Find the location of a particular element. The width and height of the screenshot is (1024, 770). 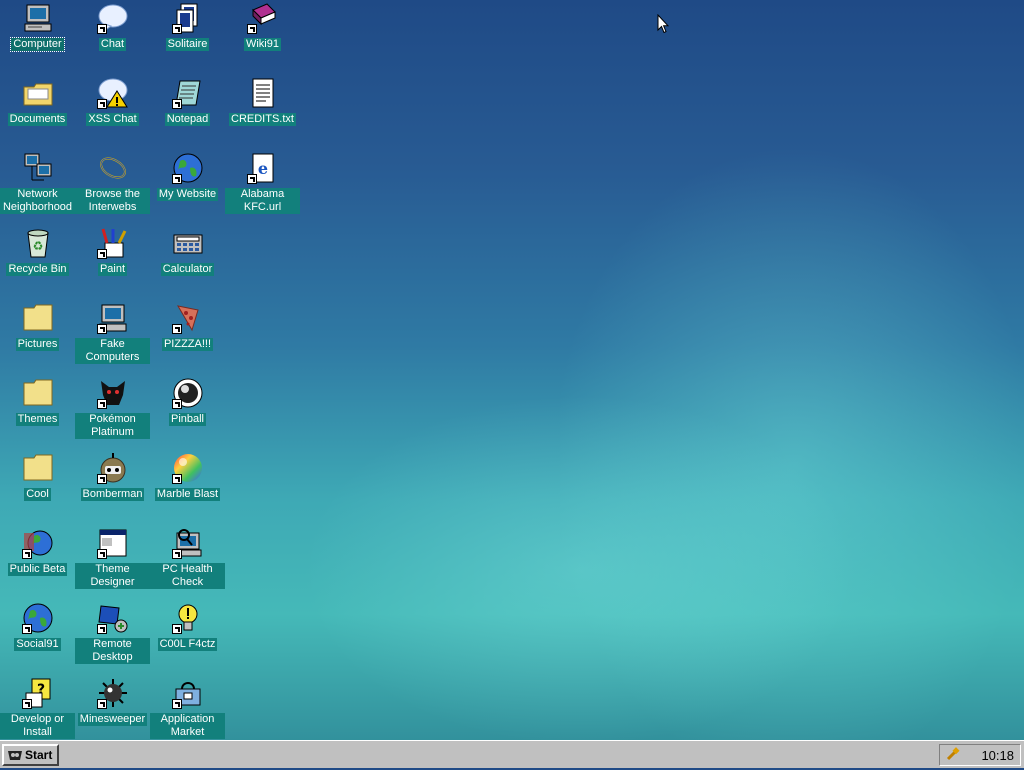

desktop-icon-remote-desktop: Remote Desktop is located at coordinates (112, 632).